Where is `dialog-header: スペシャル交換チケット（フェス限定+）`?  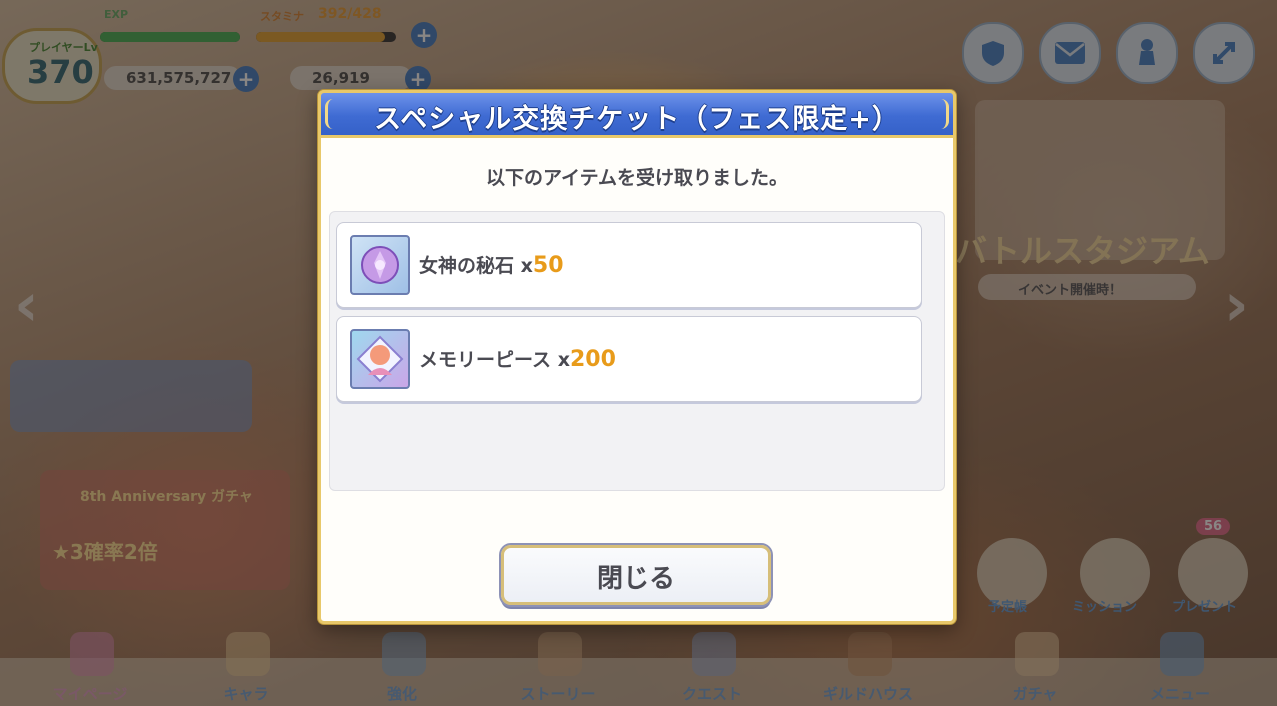 dialog-header: スペシャル交換チケット（フェス限定+） is located at coordinates (637, 114).